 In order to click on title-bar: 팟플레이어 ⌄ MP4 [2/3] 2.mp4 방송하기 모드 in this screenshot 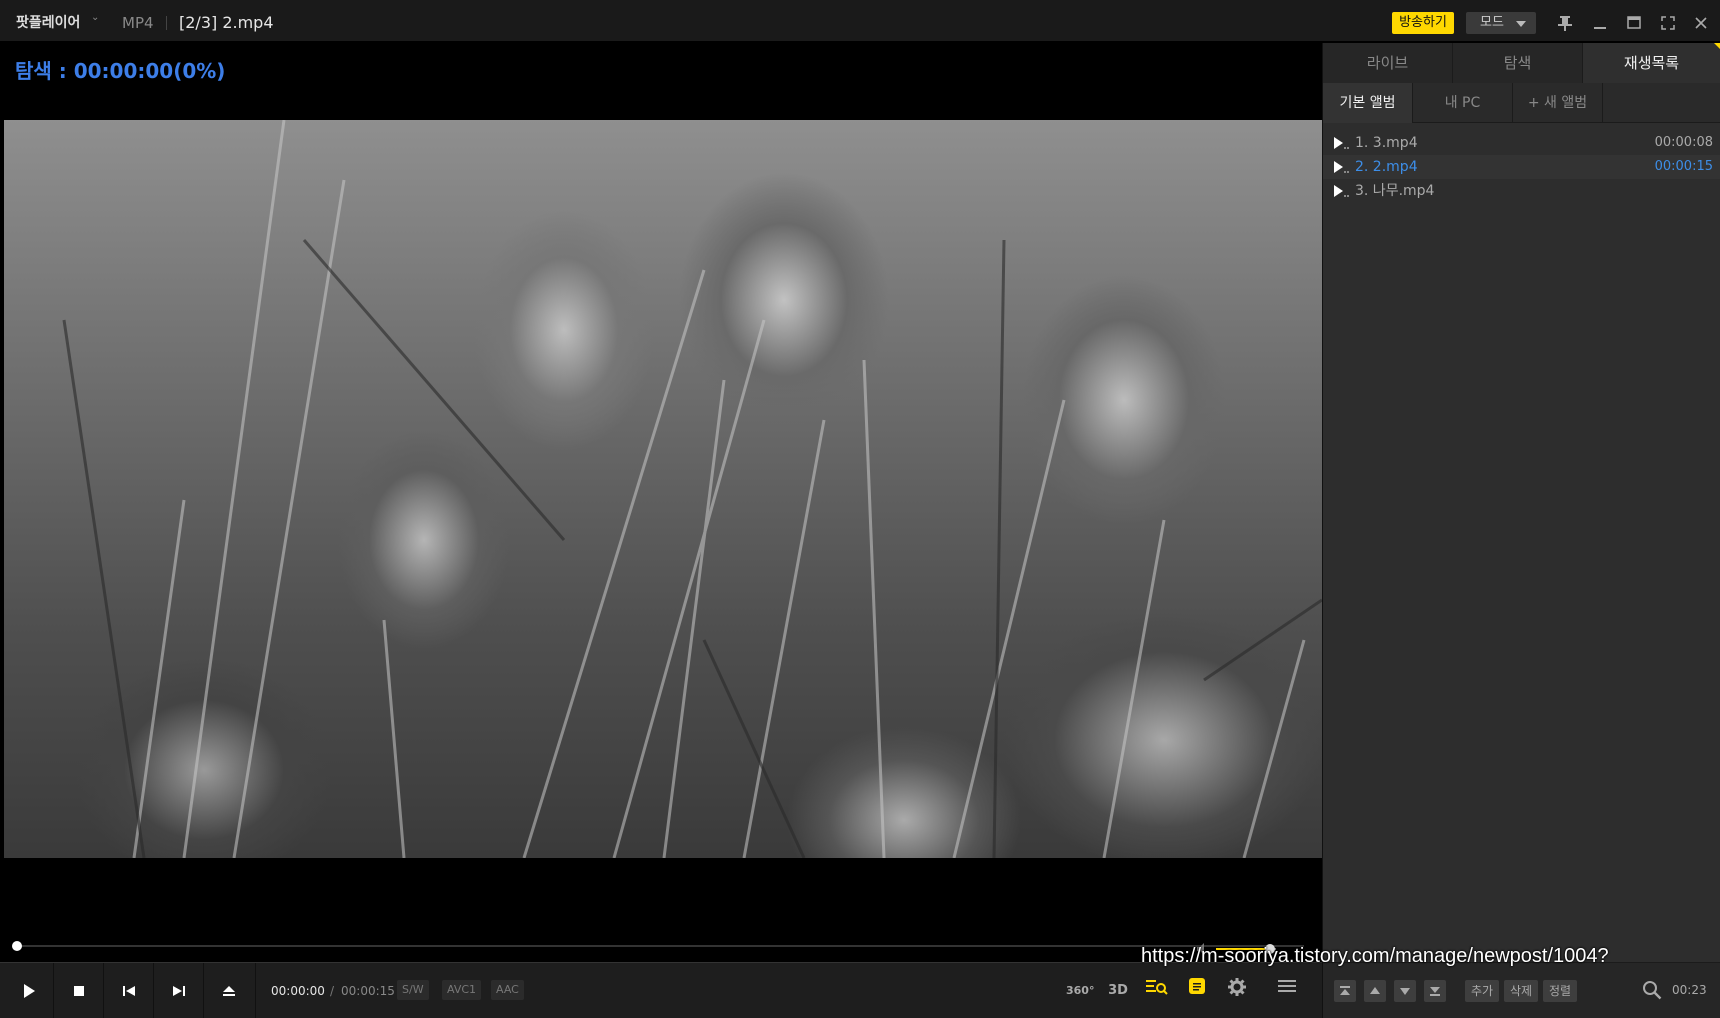, I will do `click(860, 21)`.